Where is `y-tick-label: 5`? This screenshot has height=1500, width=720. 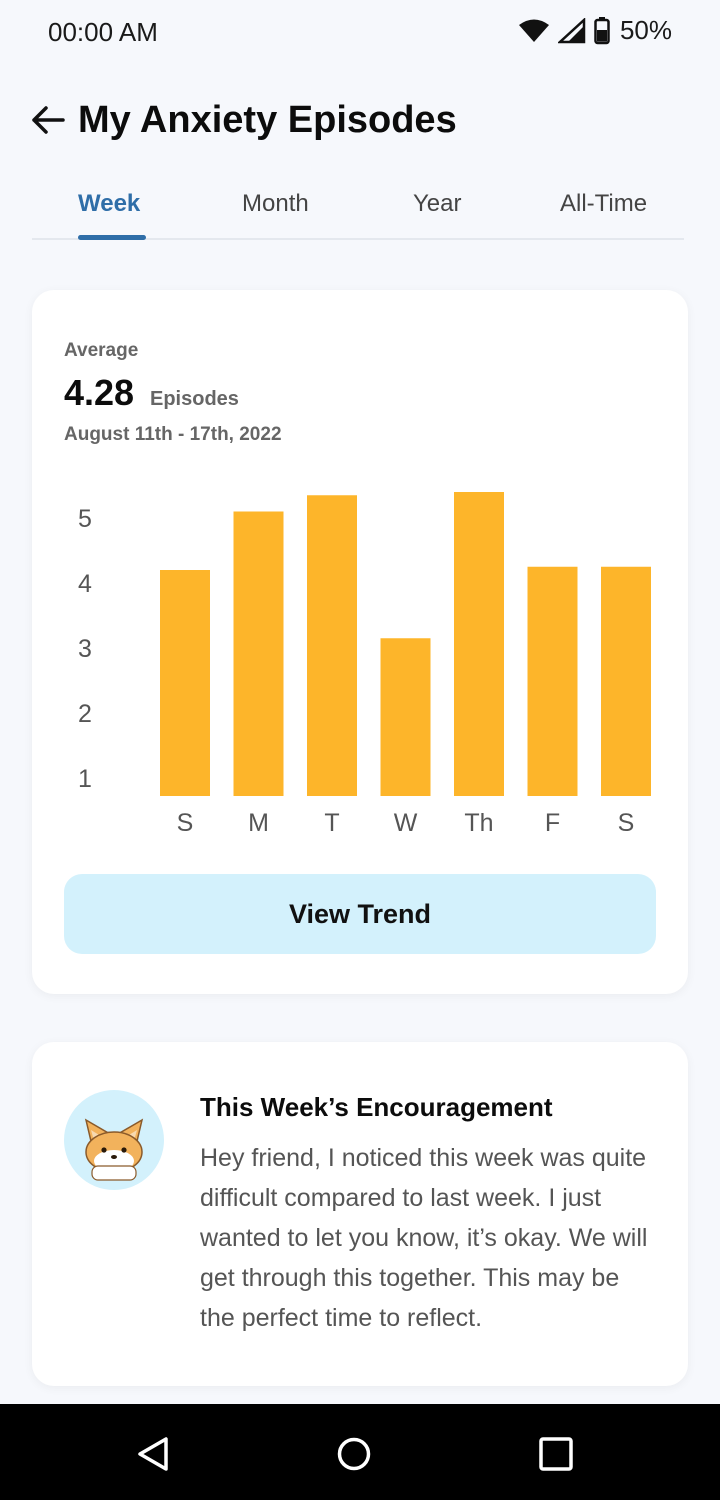
y-tick-label: 5 is located at coordinates (85, 519).